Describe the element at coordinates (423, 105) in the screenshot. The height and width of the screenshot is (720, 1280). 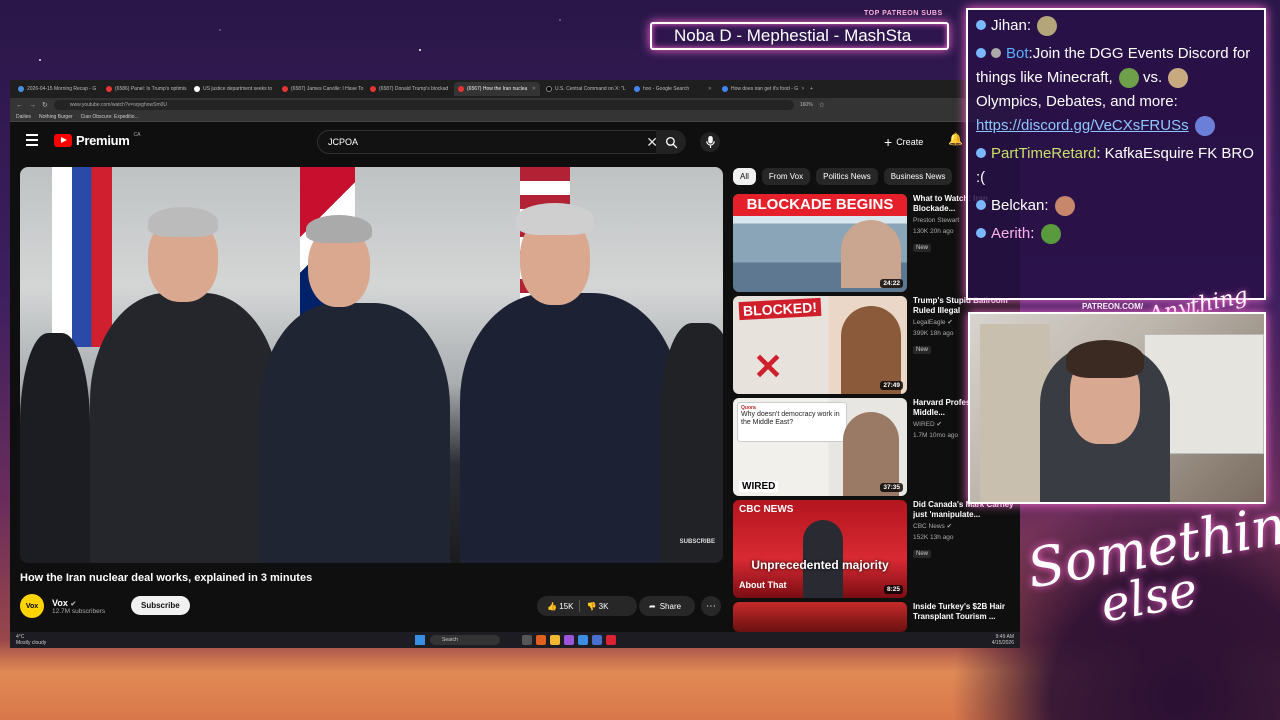
I see `url-field: www.youtube.com/watch?v=oqvghowSm0U` at that location.